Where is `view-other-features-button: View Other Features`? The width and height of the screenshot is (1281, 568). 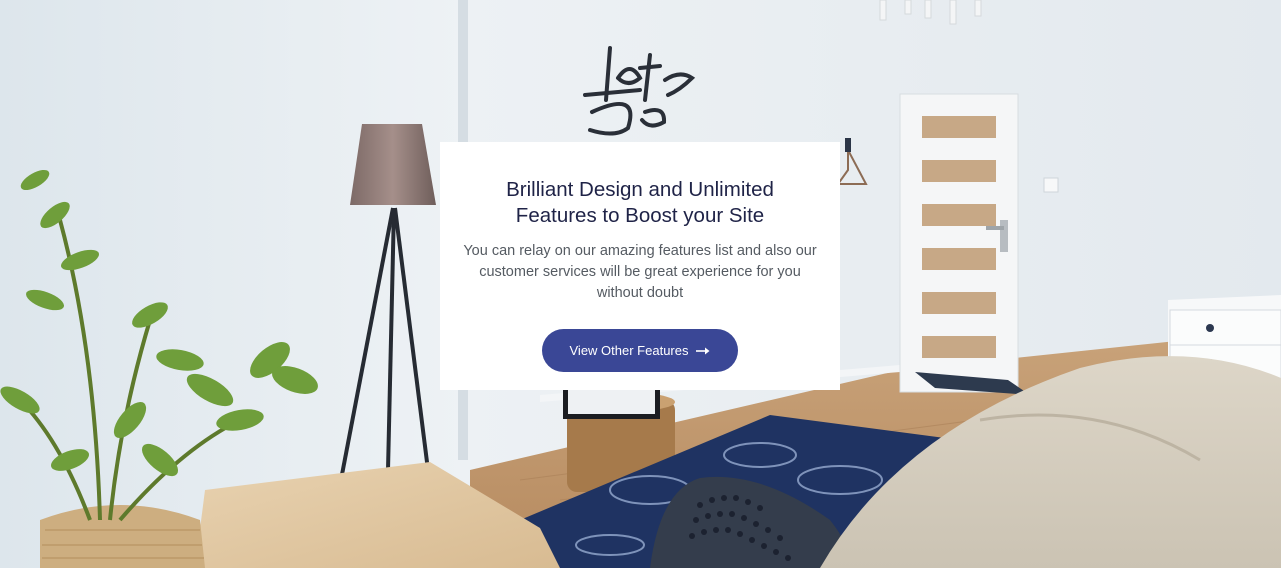 view-other-features-button: View Other Features is located at coordinates (640, 350).